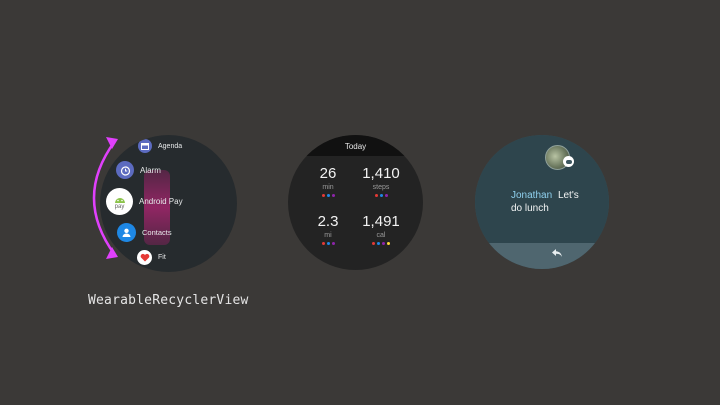  Describe the element at coordinates (381, 187) in the screenshot. I see `stat-unit: steps` at that location.